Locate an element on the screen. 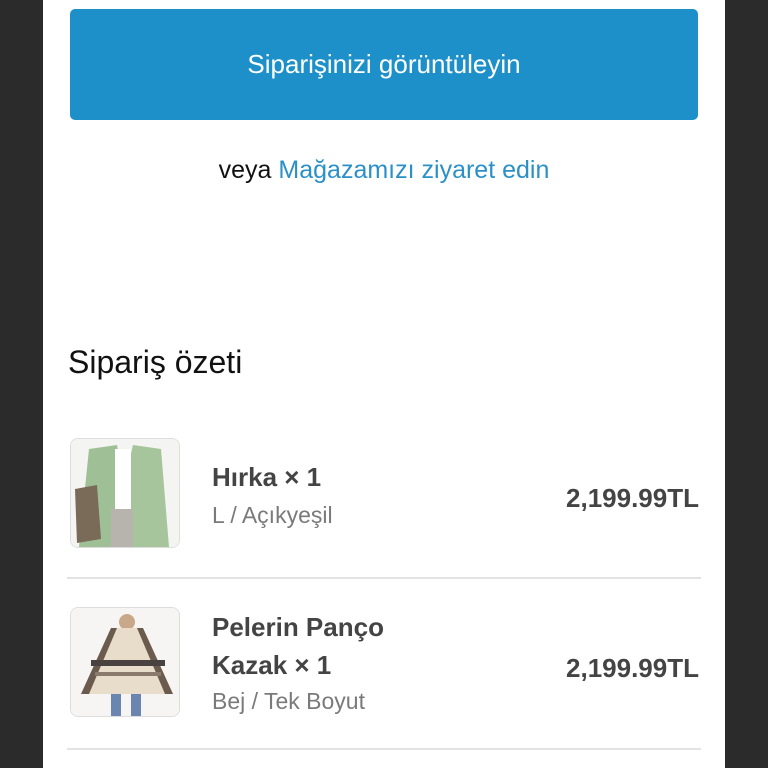 This screenshot has width=768, height=768. or-text: veya is located at coordinates (245, 170).